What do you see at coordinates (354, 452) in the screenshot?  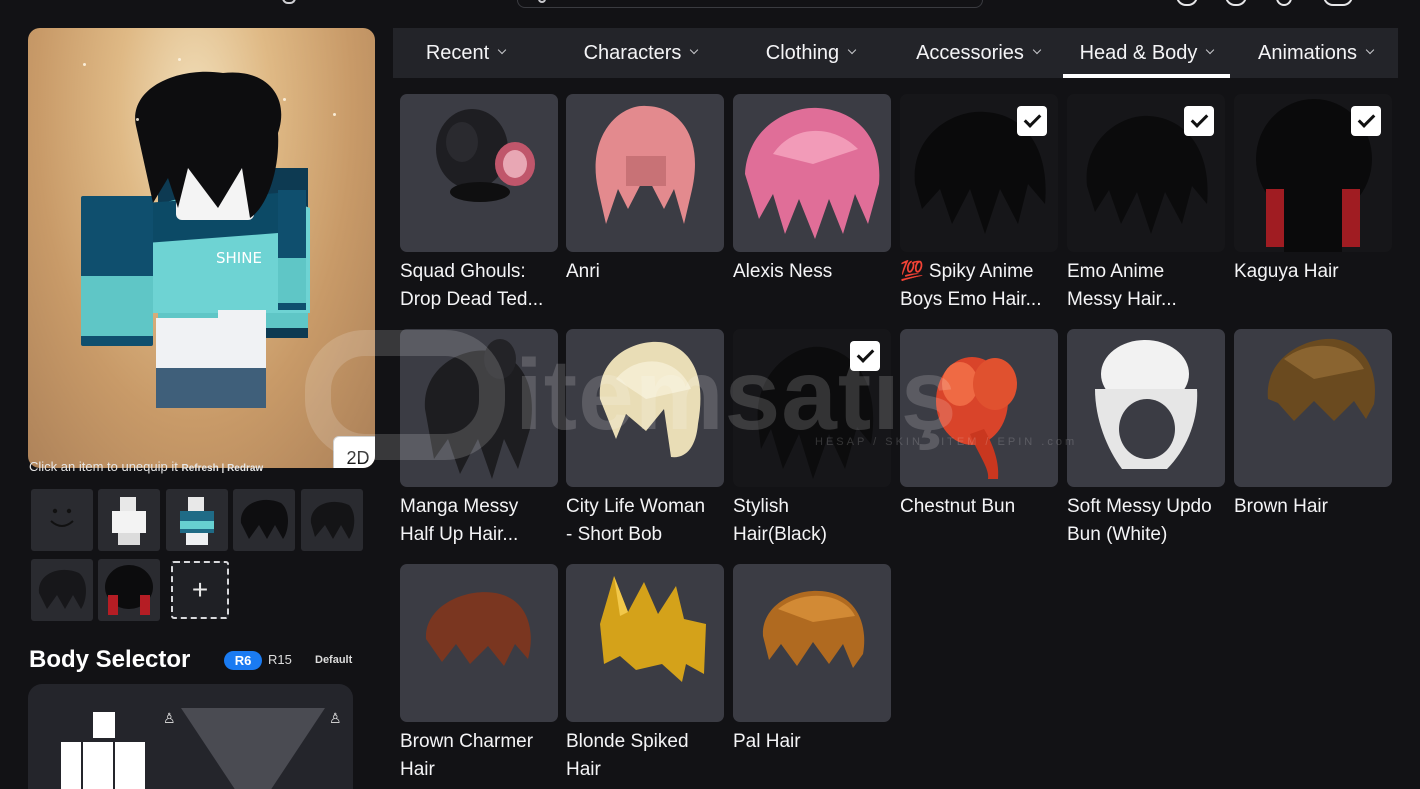 I see `view-2d-button: 2D` at bounding box center [354, 452].